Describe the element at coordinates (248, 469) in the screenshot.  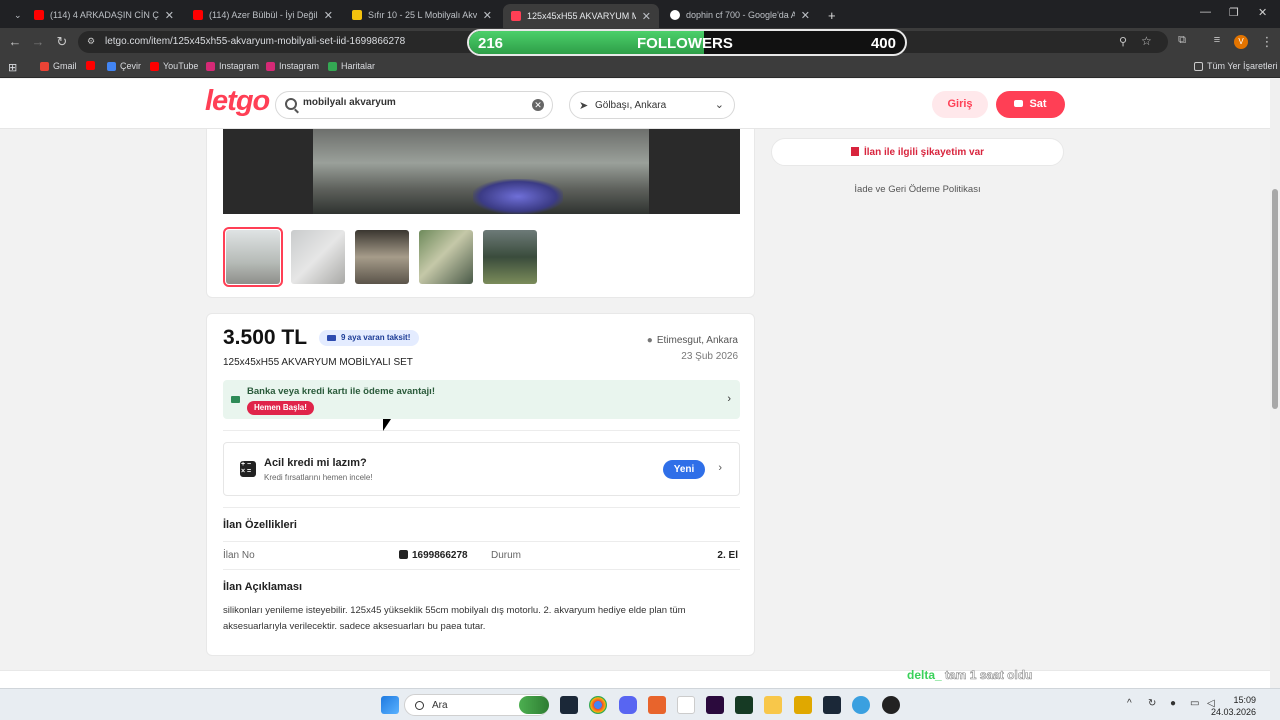
I see `calculator-icon` at that location.